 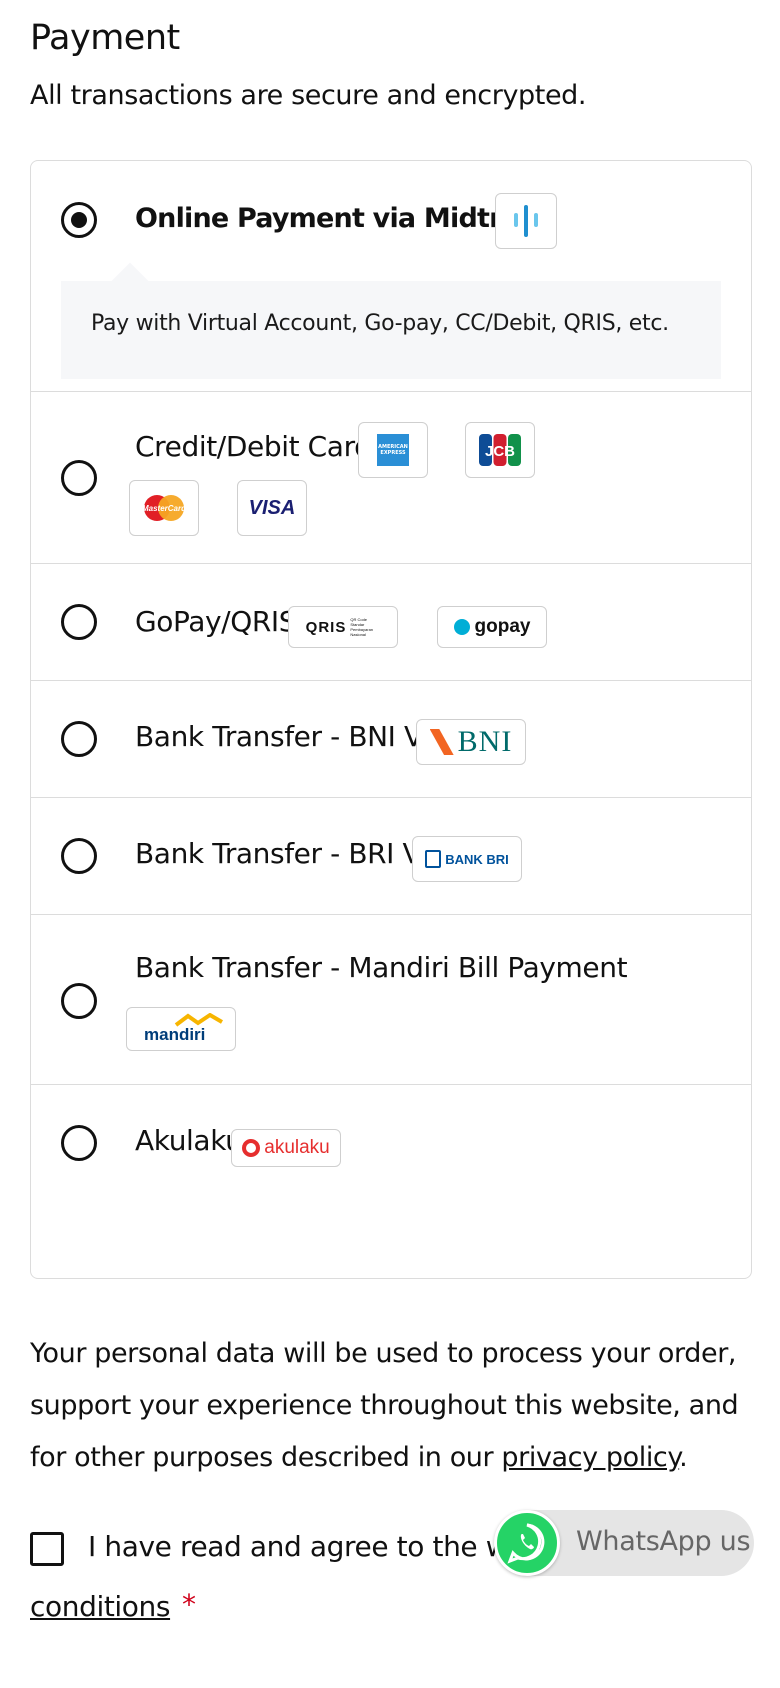 I want to click on jcb-logo: JCB, so click(x=500, y=450).